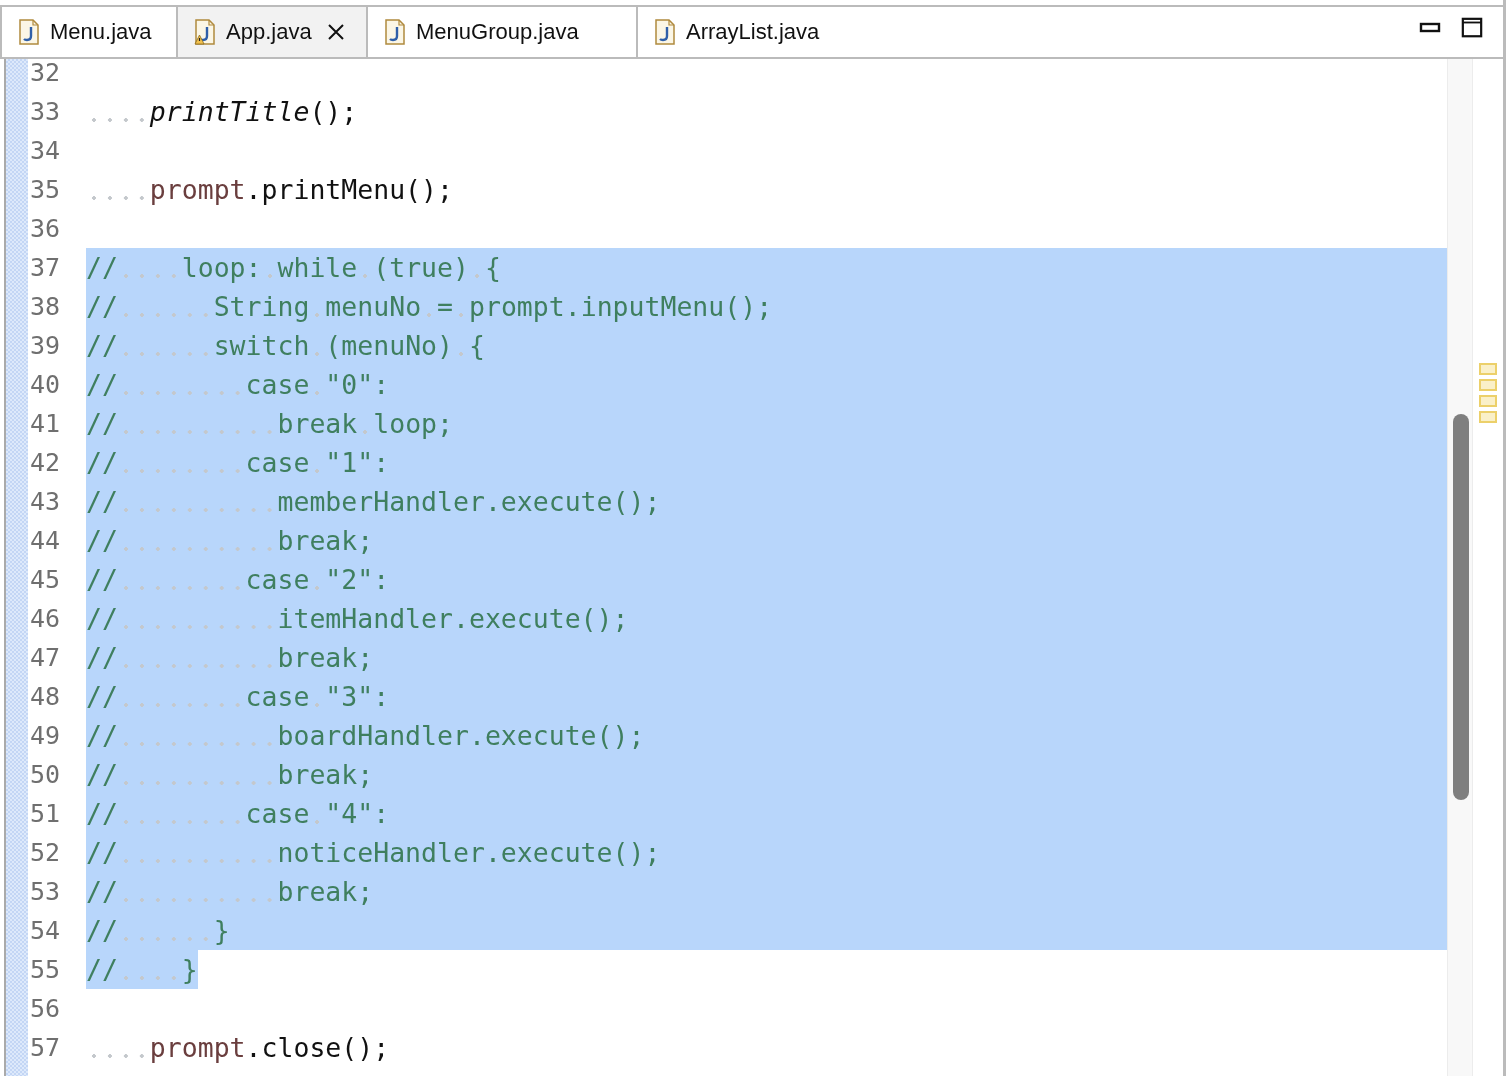 This screenshot has height=1076, width=1506. What do you see at coordinates (45, 73) in the screenshot?
I see `line-number: 32` at bounding box center [45, 73].